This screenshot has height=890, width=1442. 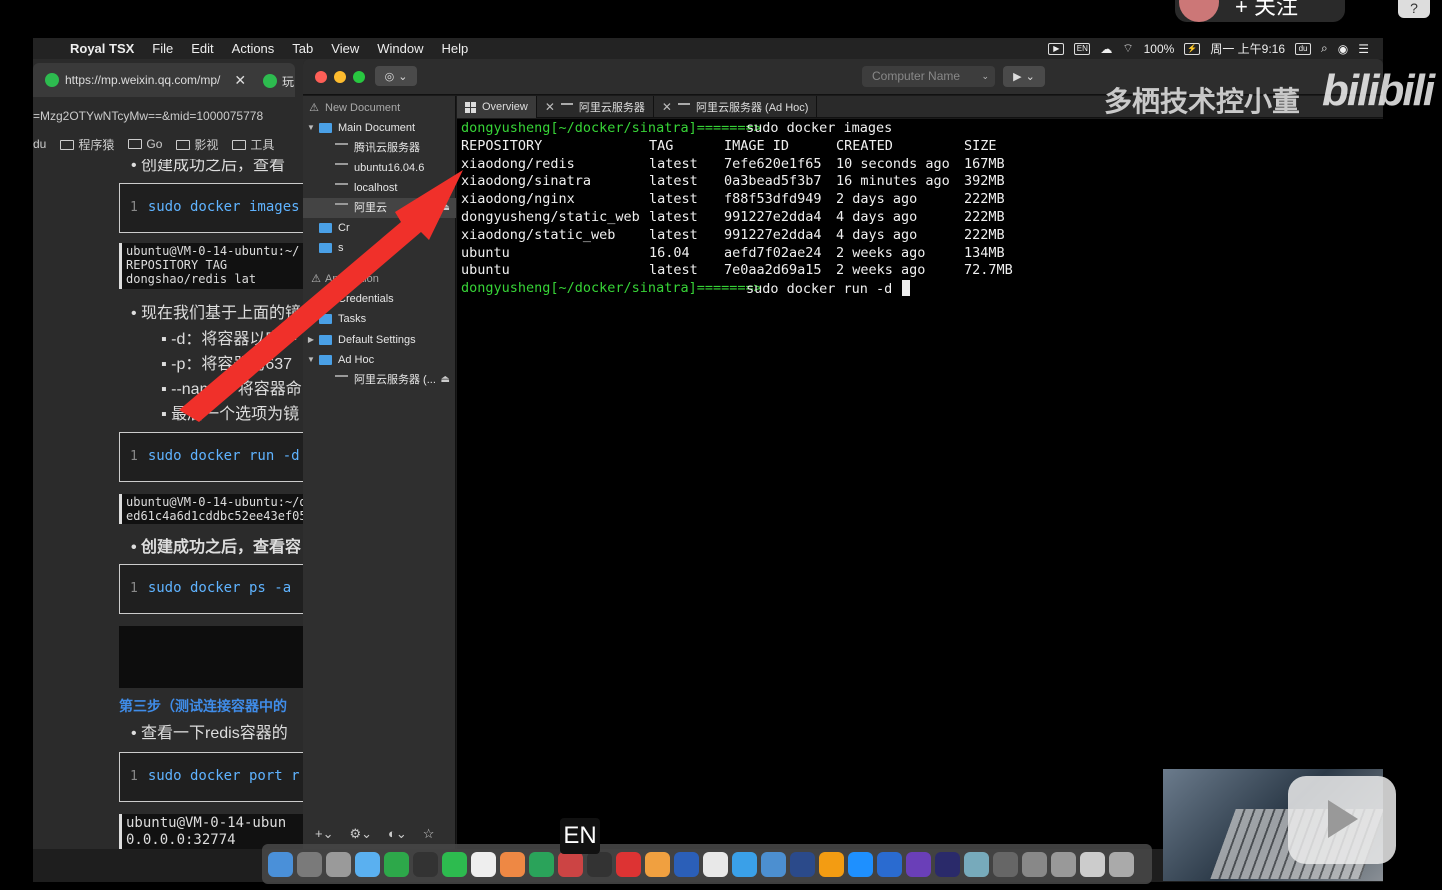 I want to click on royal-tsx-icon, so click(x=976, y=864).